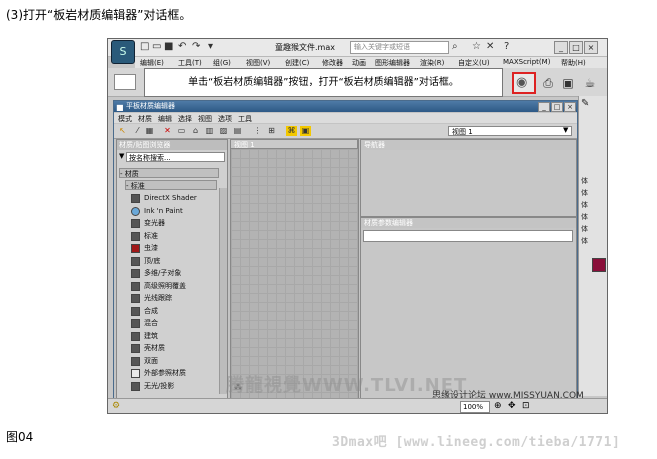  What do you see at coordinates (524, 83) in the screenshot?
I see `slate-material-editor-button: ◉` at bounding box center [524, 83].